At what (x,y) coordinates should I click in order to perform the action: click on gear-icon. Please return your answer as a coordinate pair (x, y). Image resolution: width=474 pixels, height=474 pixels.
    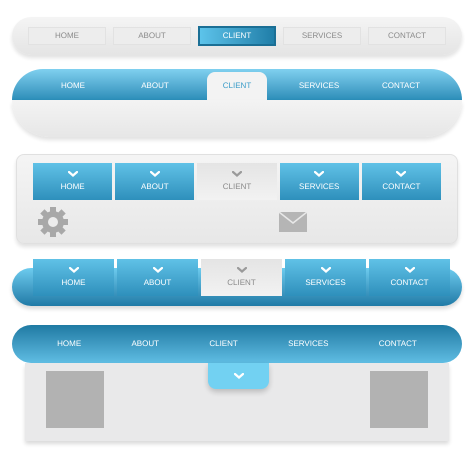
    Looking at the image, I should click on (53, 222).